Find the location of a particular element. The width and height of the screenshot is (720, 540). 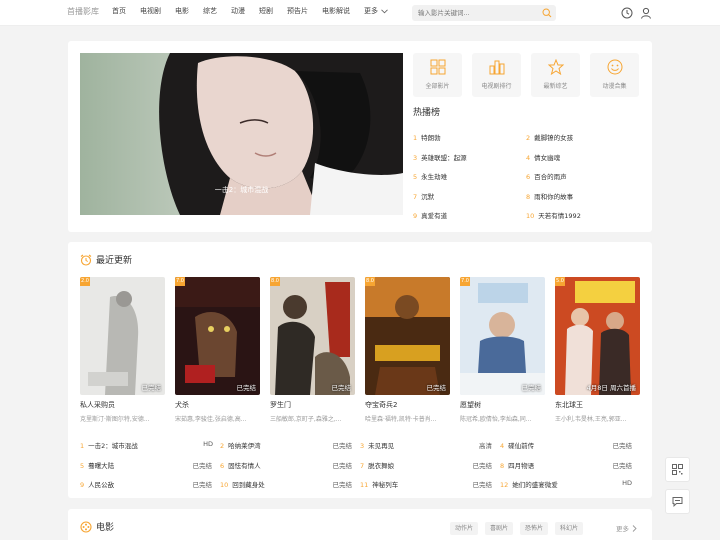

quick-all-movies: 全部影片 is located at coordinates (437, 75).